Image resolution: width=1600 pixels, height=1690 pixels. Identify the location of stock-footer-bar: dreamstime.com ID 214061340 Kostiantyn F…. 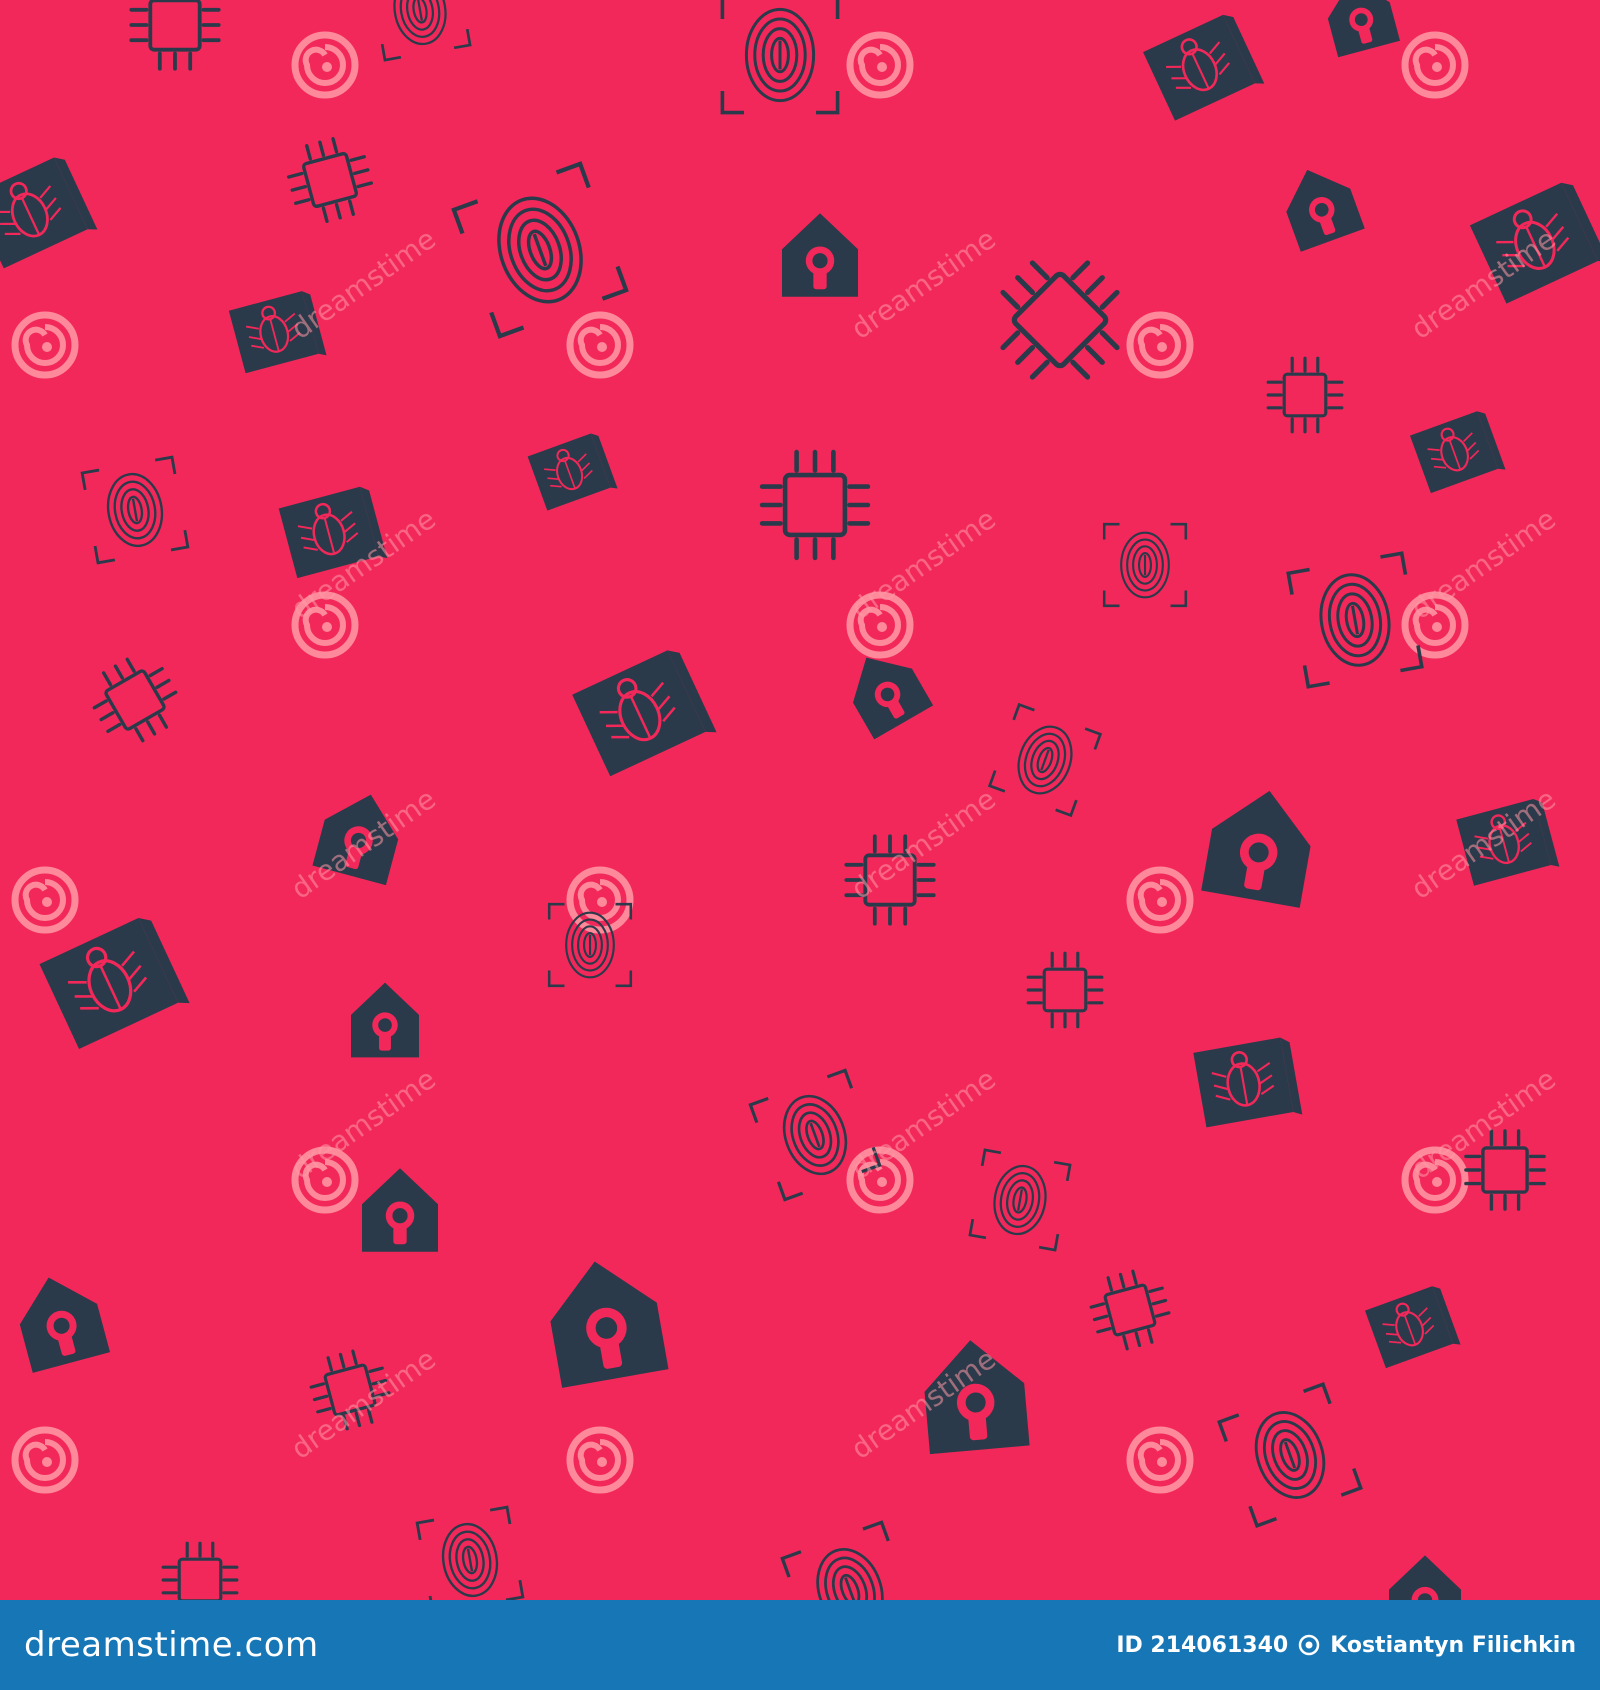
(800, 1645).